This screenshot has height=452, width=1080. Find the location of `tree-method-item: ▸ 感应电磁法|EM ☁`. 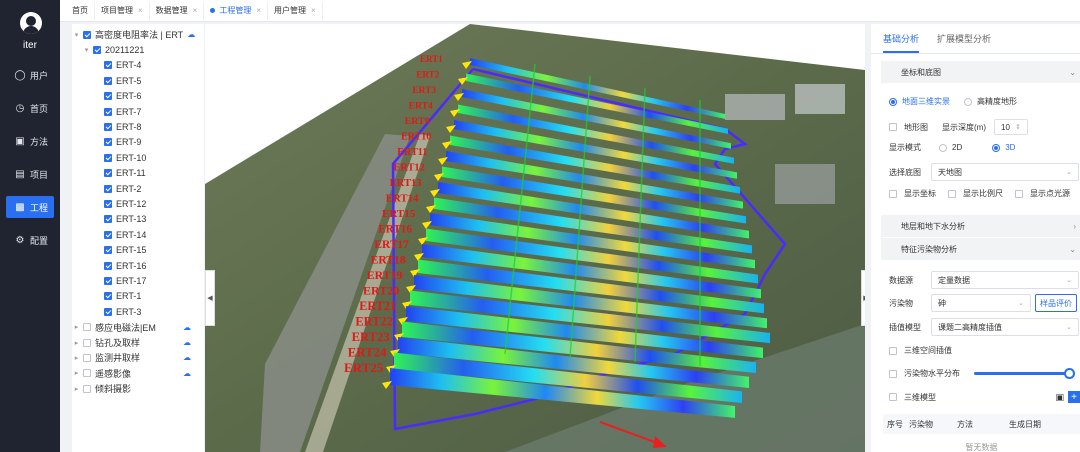

tree-method-item: ▸ 感应电磁法|EM ☁ is located at coordinates (138, 326).